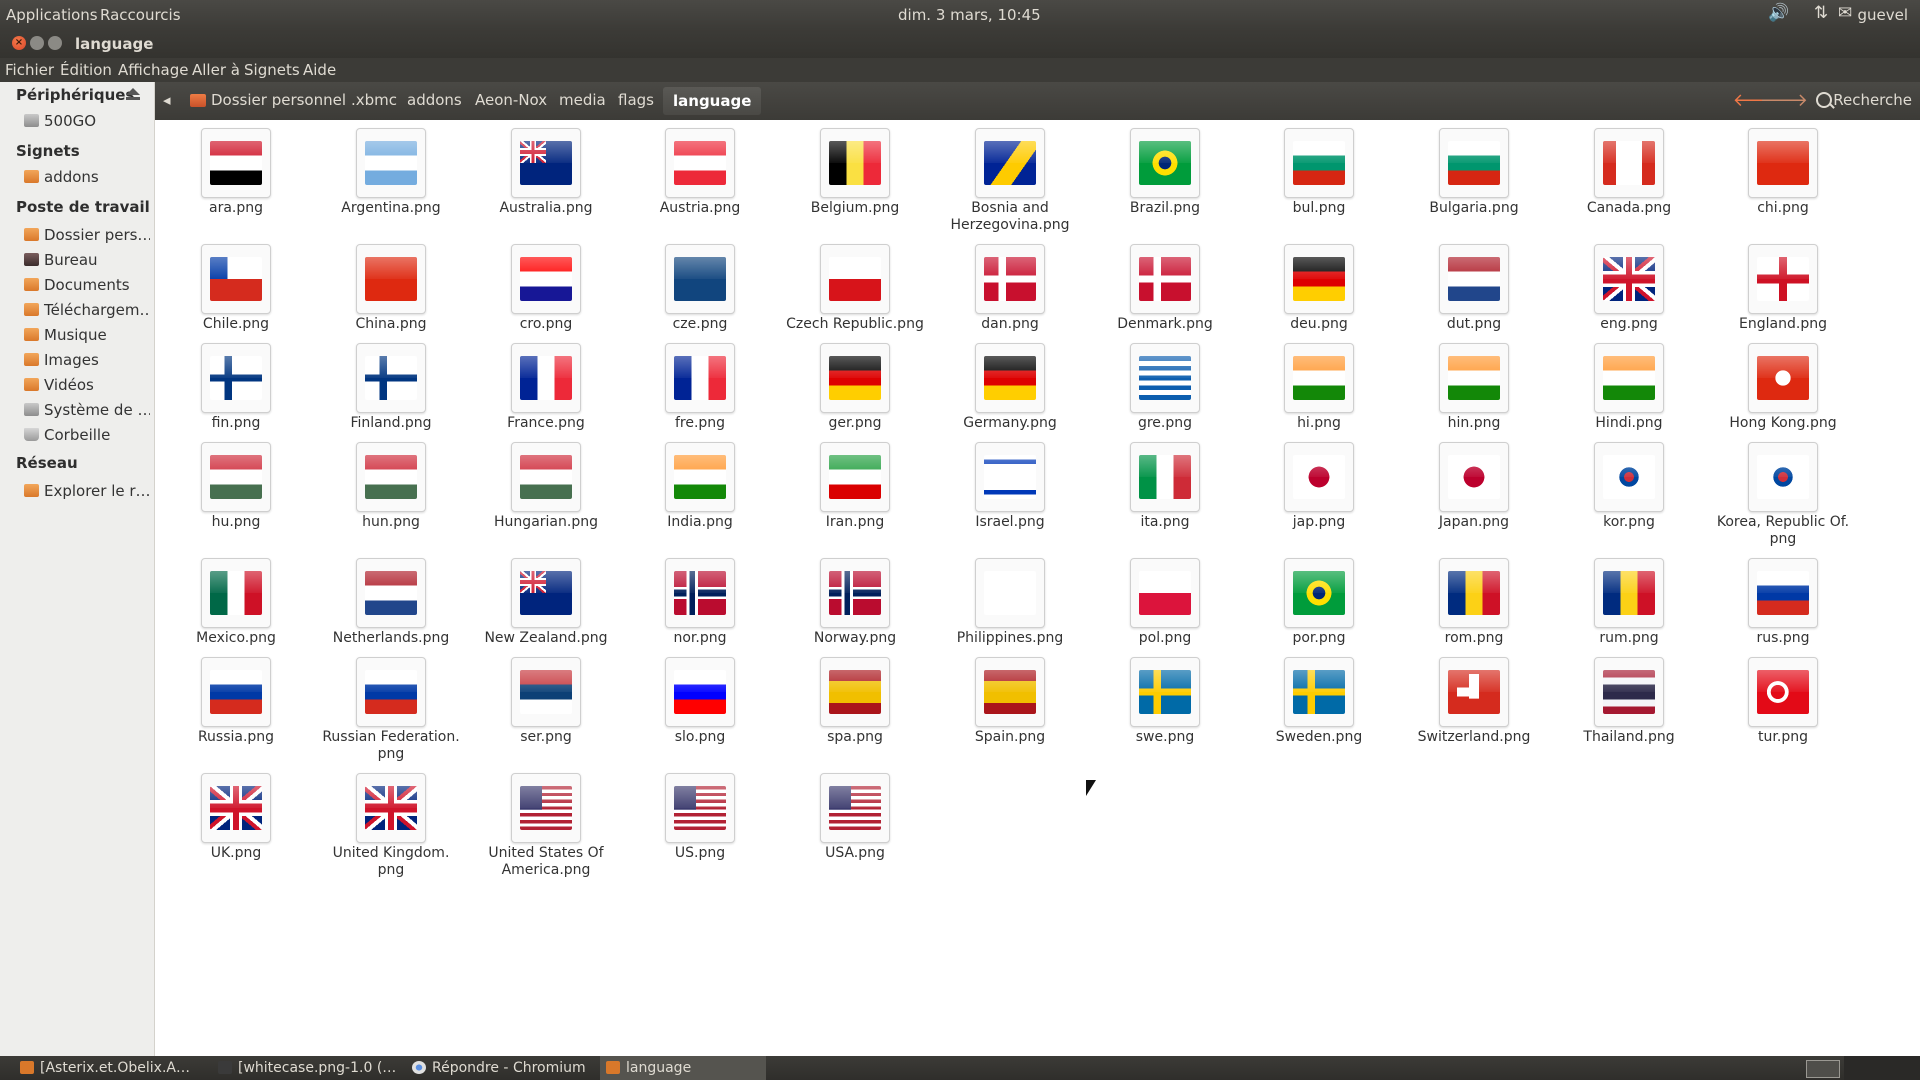 The height and width of the screenshot is (1080, 1920). I want to click on file-item: Brazil.png, so click(1165, 172).